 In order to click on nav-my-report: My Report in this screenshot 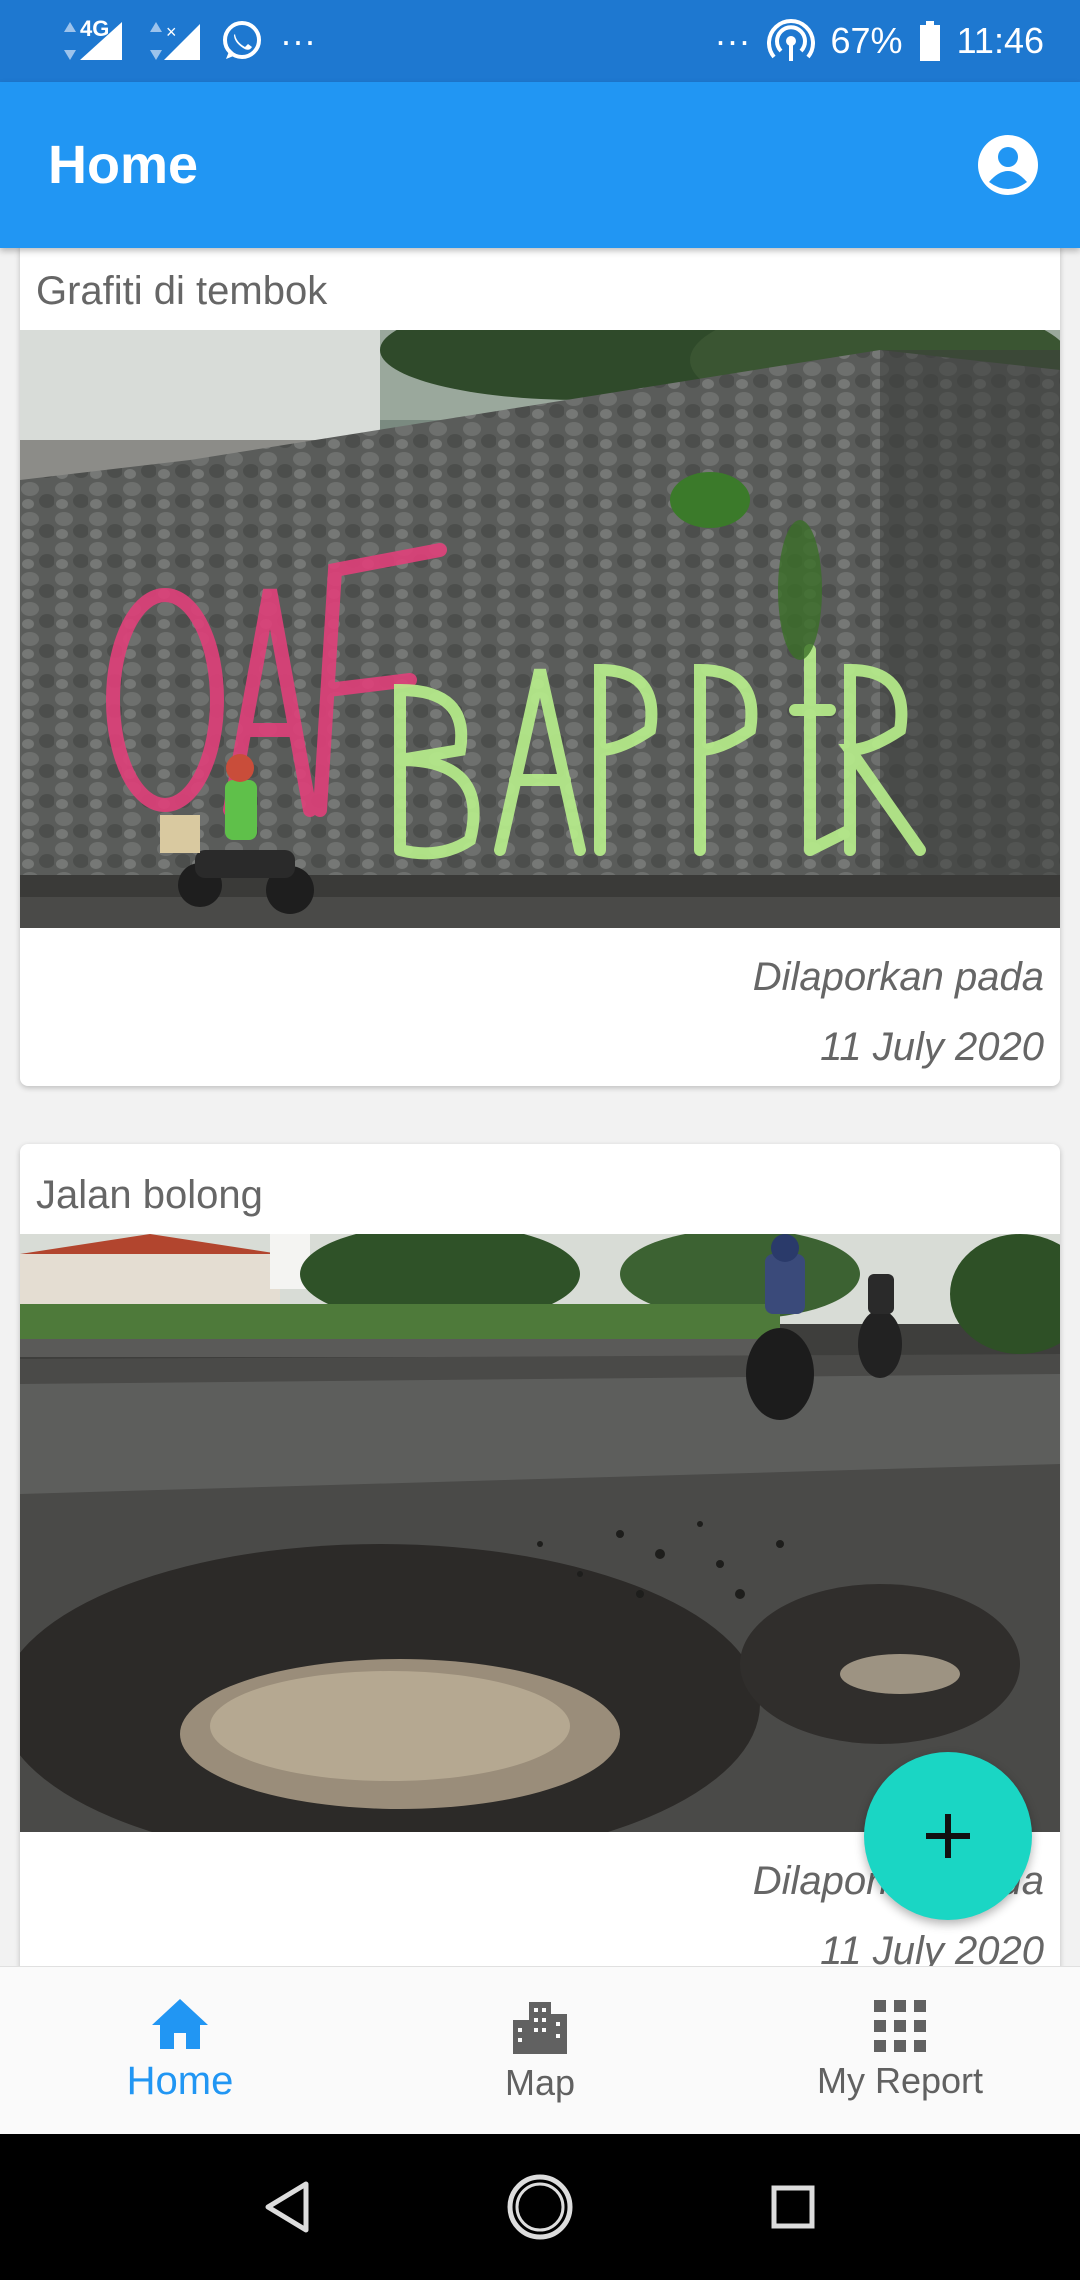, I will do `click(900, 2050)`.